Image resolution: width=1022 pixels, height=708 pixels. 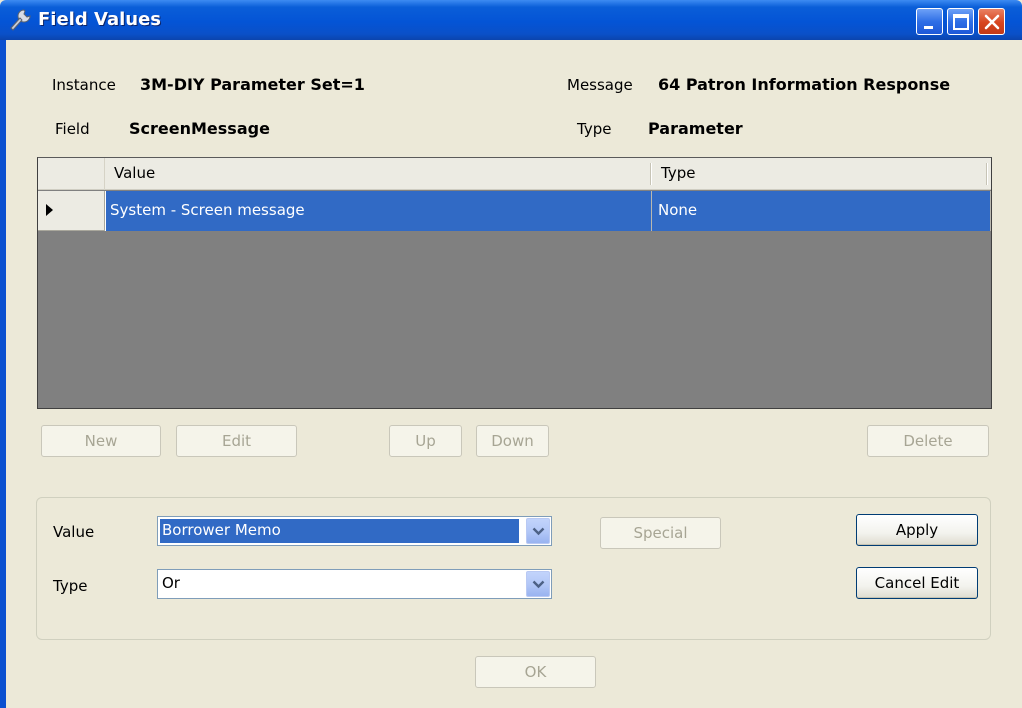 What do you see at coordinates (101, 441) in the screenshot?
I see `new-button: New` at bounding box center [101, 441].